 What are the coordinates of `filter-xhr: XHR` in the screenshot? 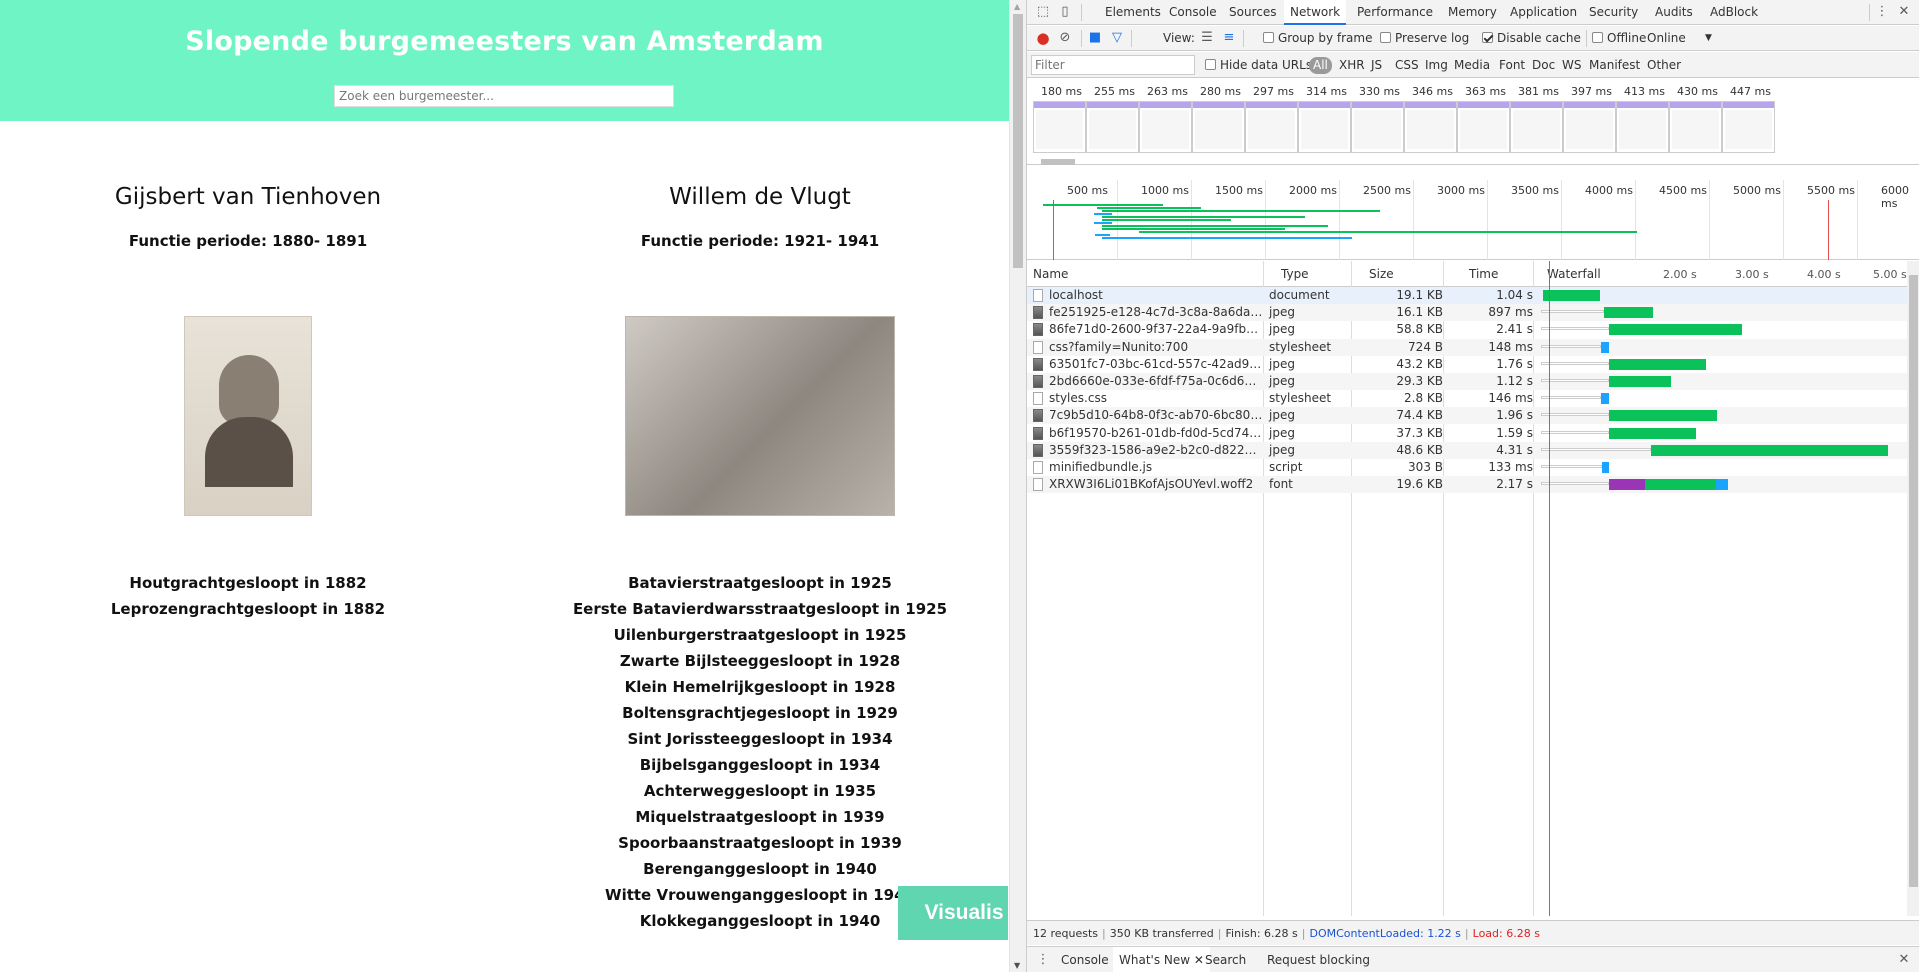 It's located at (1352, 65).